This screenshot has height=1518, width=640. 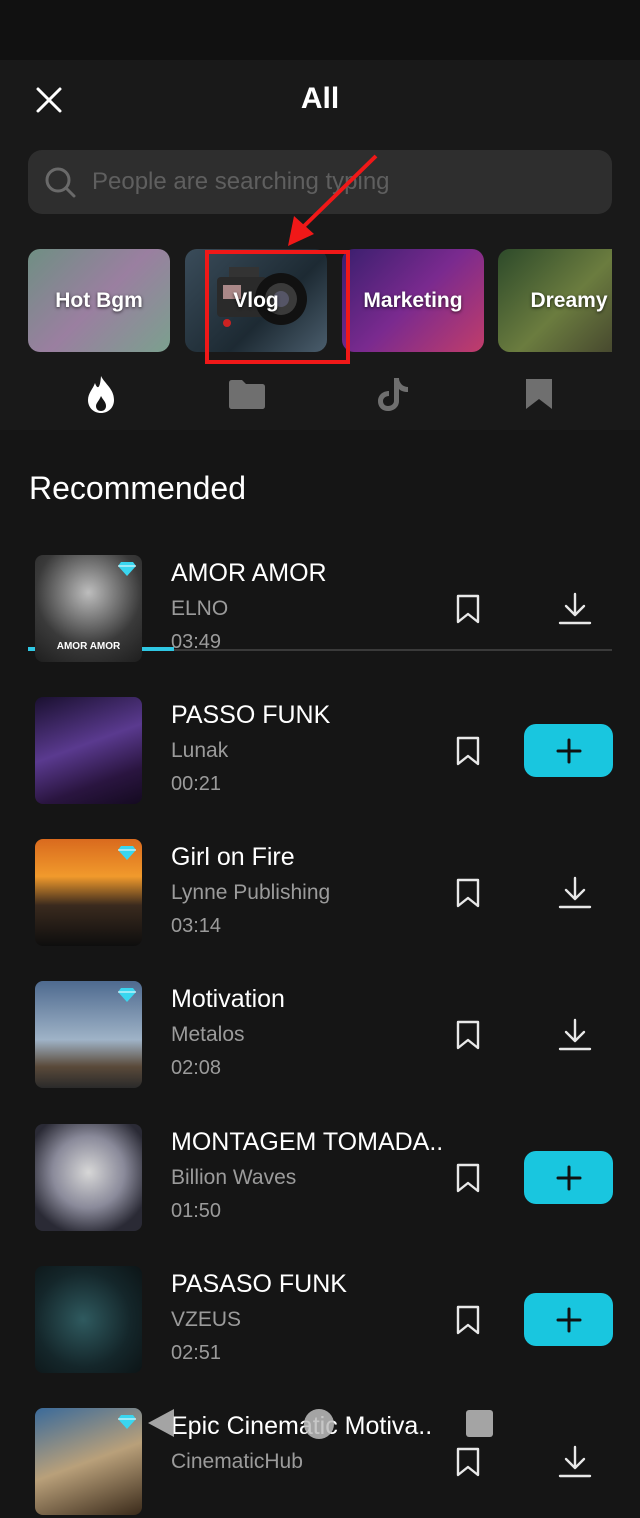 What do you see at coordinates (320, 752) in the screenshot?
I see `song-row: PASSO FUNK Lunak 00:21` at bounding box center [320, 752].